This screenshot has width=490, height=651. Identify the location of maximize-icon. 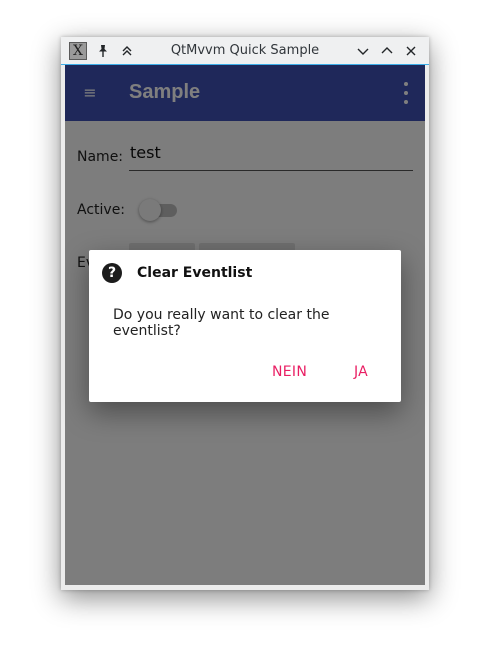
(387, 51).